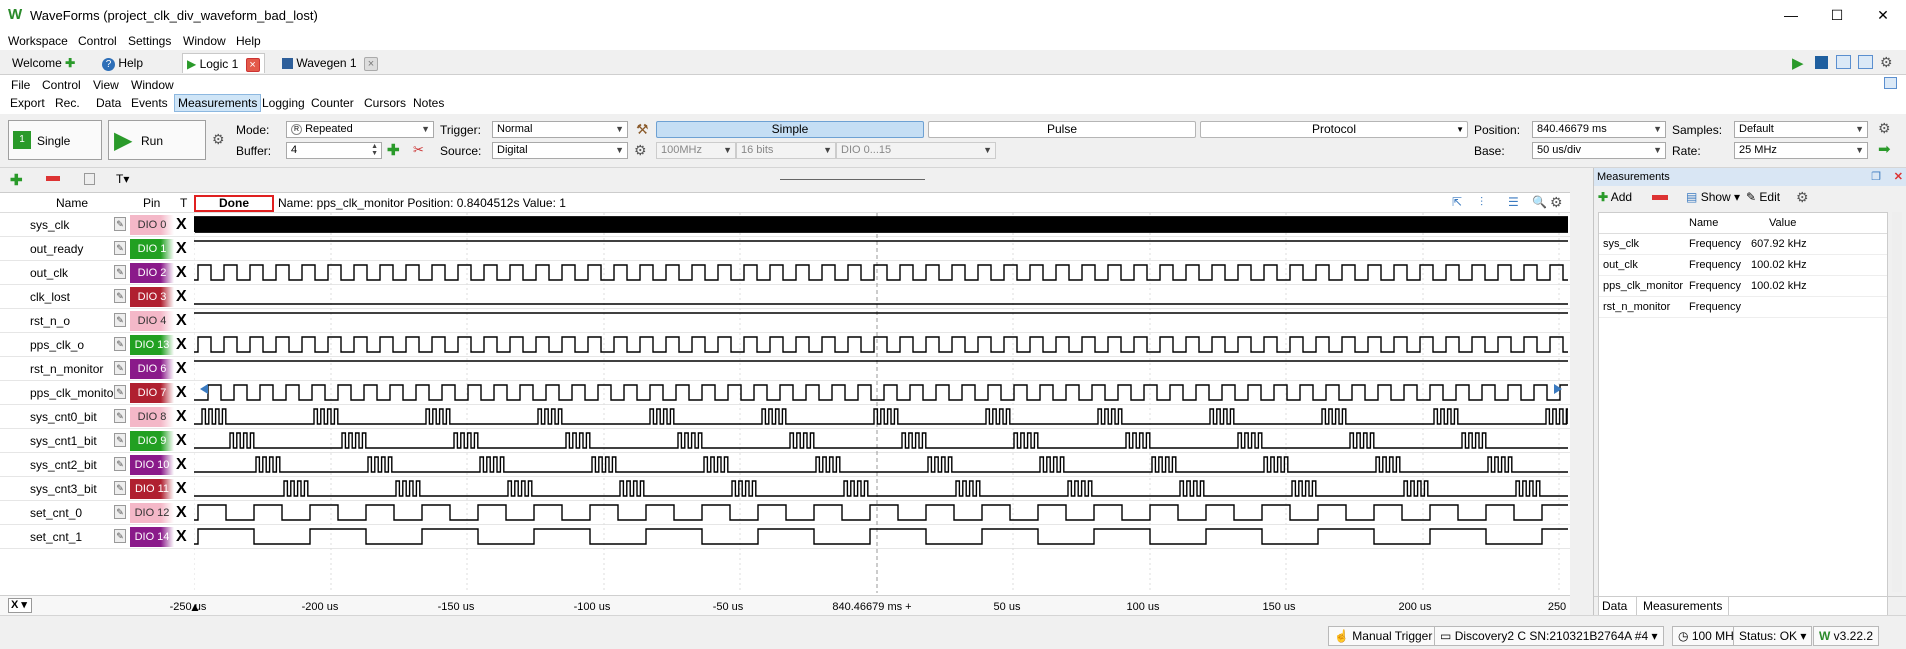 Image resolution: width=1906 pixels, height=649 pixels. I want to click on undock-icon, so click(1890, 83).